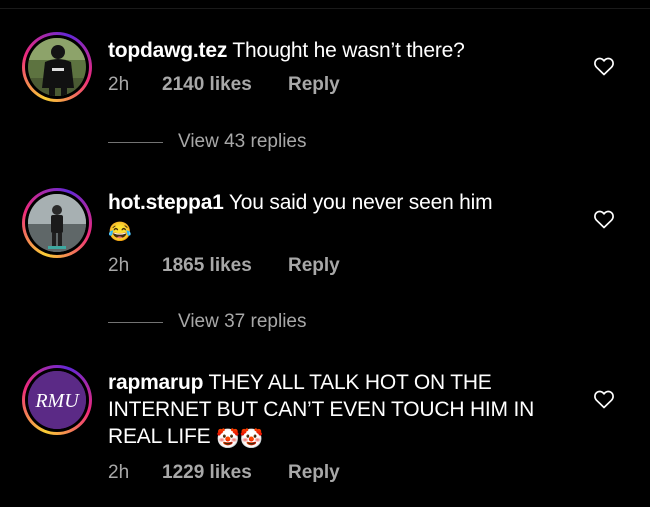 This screenshot has width=650, height=507. Describe the element at coordinates (240, 439) in the screenshot. I see `clown-emoji: 🤡🤡` at that location.